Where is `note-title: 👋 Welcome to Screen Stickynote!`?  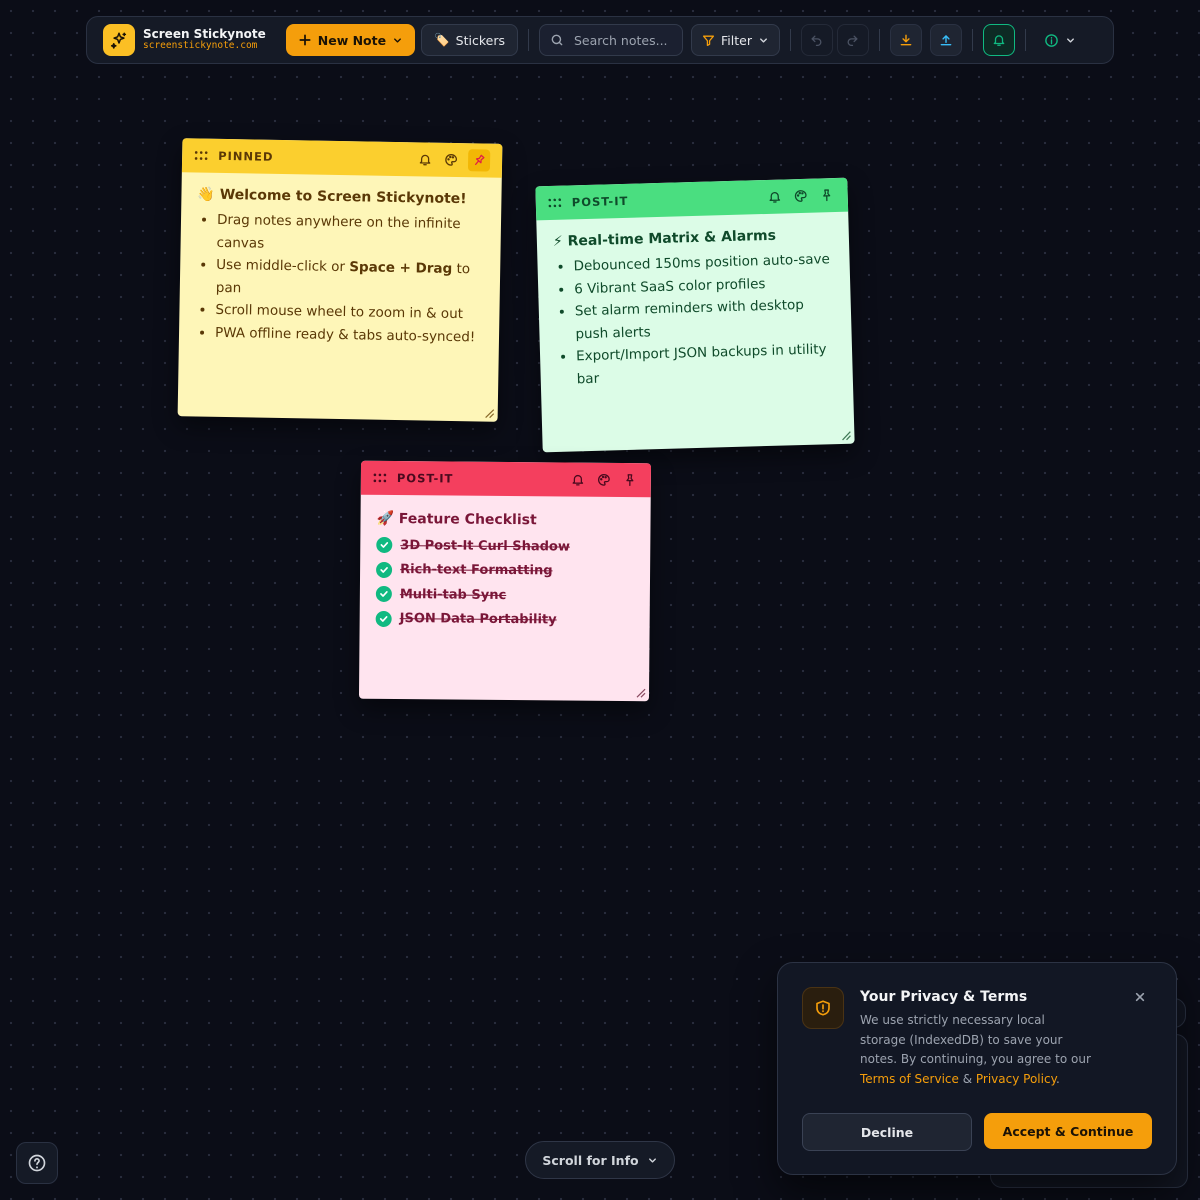 note-title: 👋 Welcome to Screen Stickynote! is located at coordinates (332, 197).